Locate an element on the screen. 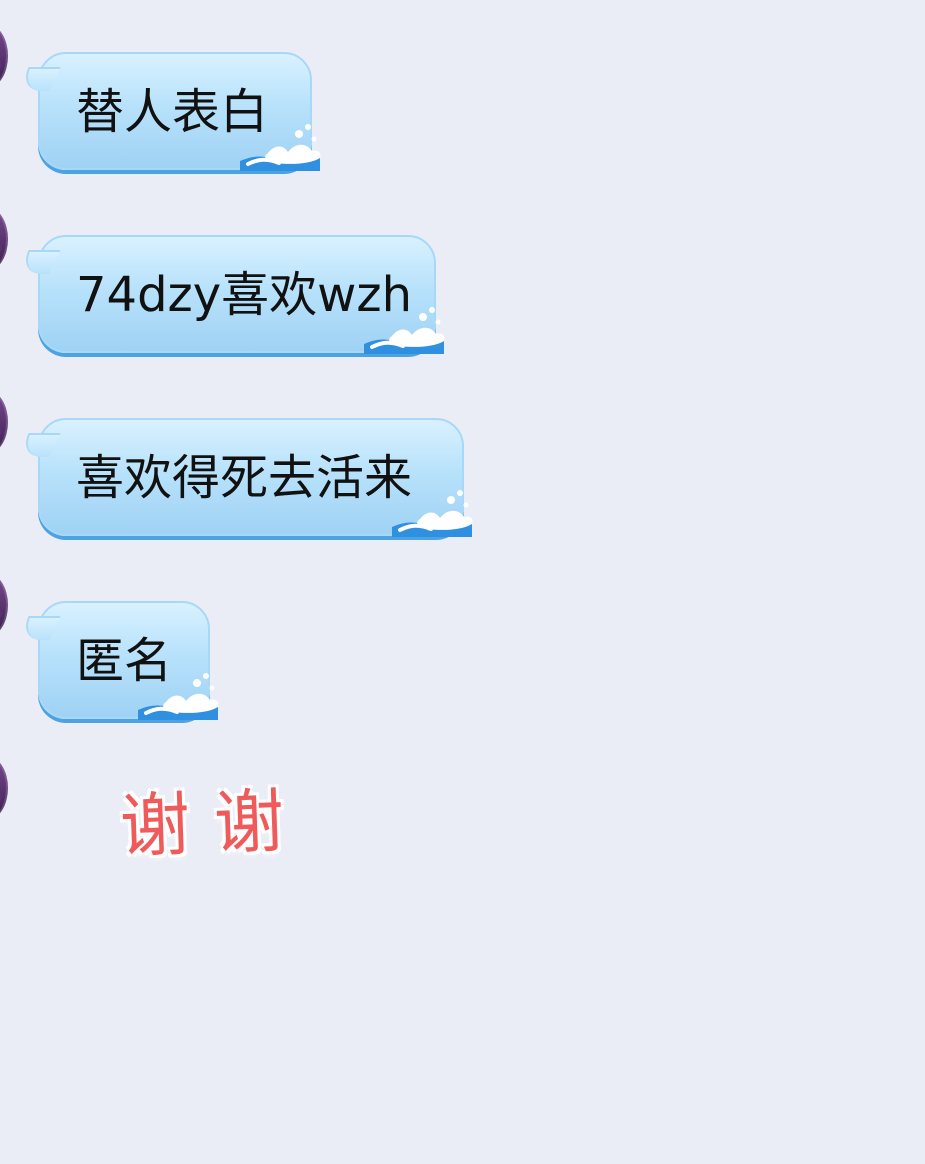 This screenshot has width=925, height=1164. thank-you-sticker: 谢 谢 is located at coordinates (235, 823).